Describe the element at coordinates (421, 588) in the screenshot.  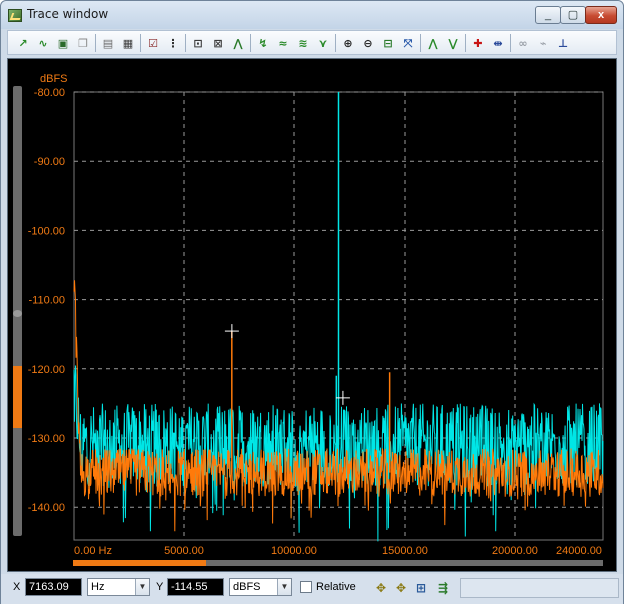
I see `cursor-delta-icon: ⊞` at that location.